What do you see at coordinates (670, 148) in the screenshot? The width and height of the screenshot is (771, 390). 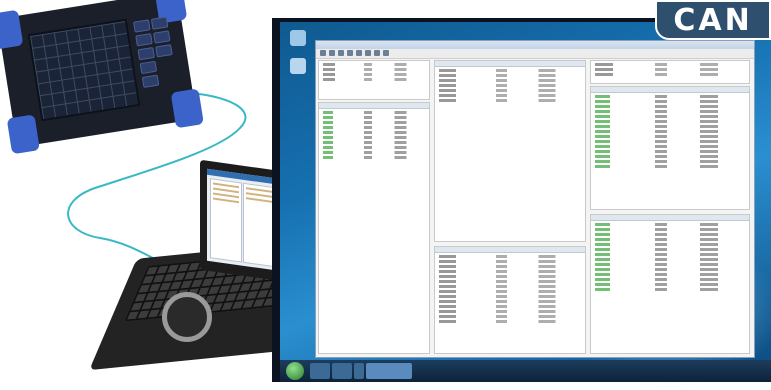 I see `decode-table-panel` at bounding box center [670, 148].